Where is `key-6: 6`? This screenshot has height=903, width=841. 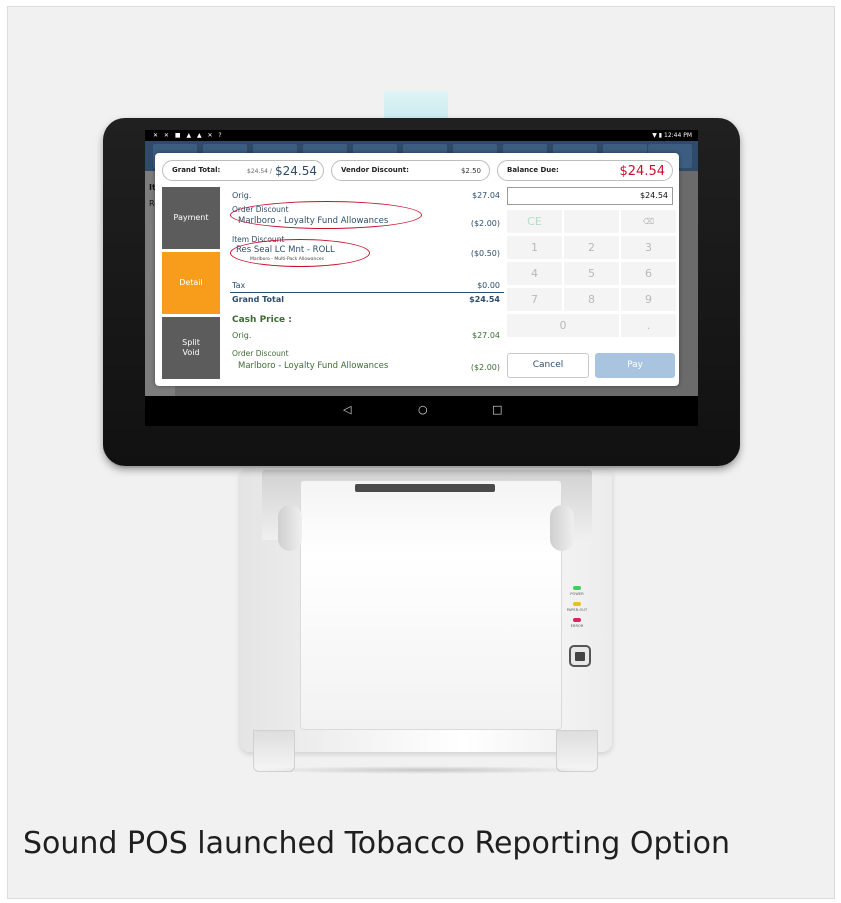
key-6: 6 is located at coordinates (648, 273).